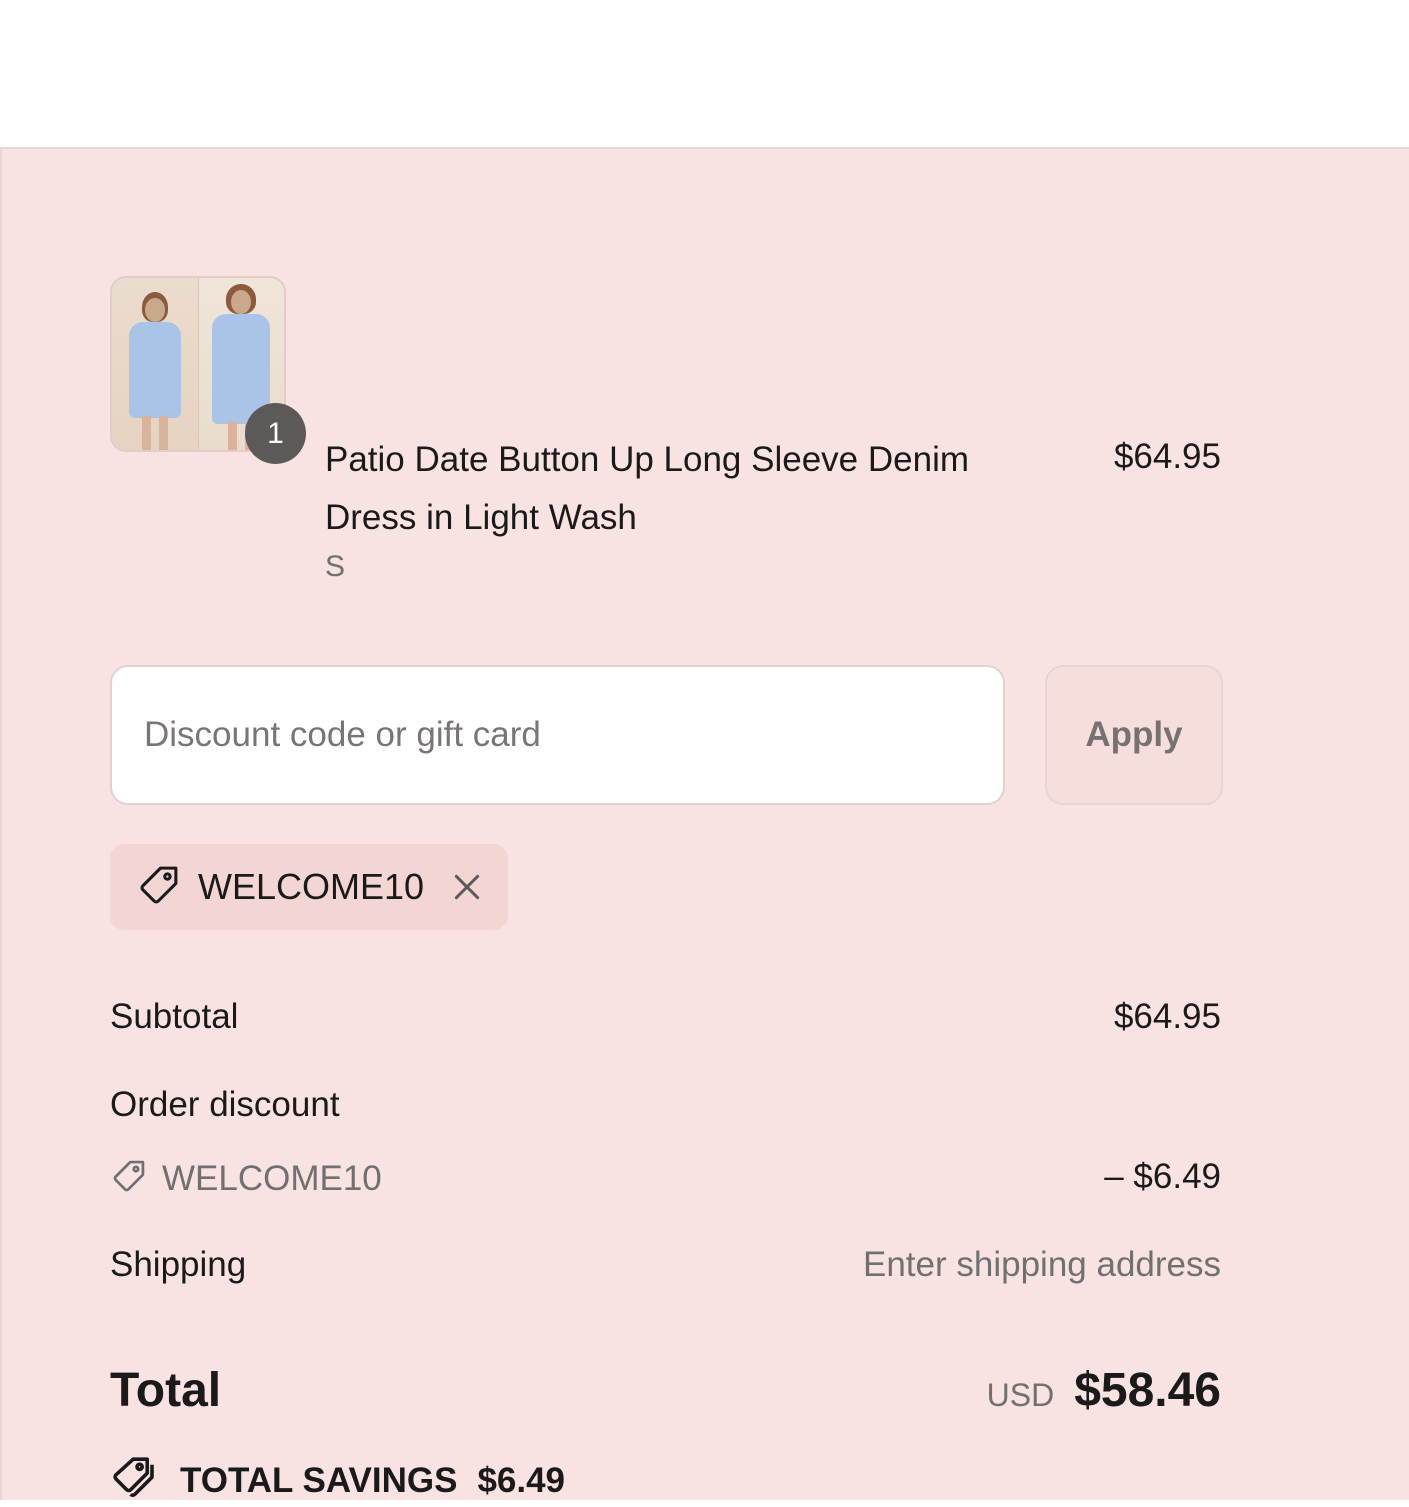 The image size is (1409, 1507). I want to click on order-discount-code-line: WELCOME10, so click(246, 1178).